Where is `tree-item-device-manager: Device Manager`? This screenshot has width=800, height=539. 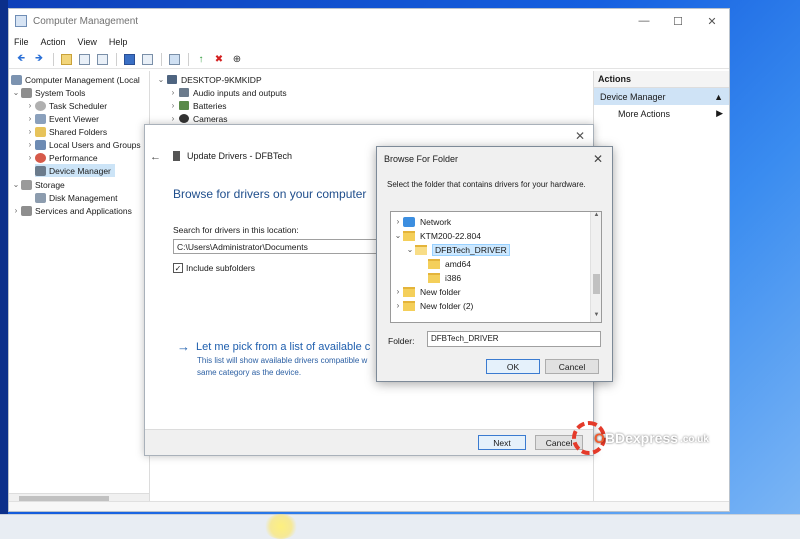 tree-item-device-manager: Device Manager is located at coordinates (75, 170).